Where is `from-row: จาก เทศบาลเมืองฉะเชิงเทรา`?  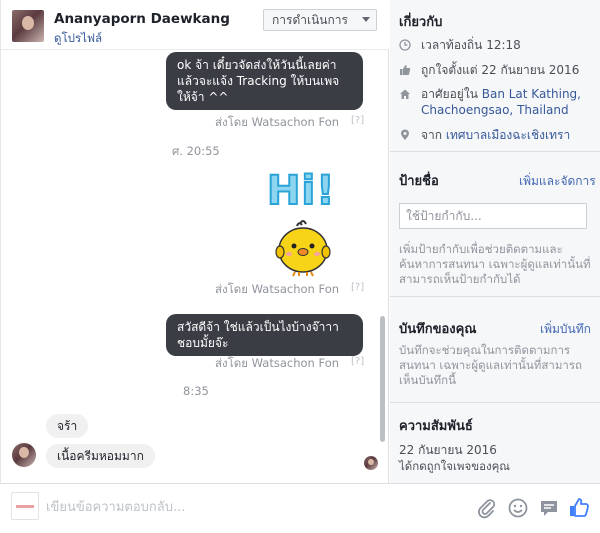 from-row: จาก เทศบาลเมืองฉะเชิงเทรา is located at coordinates (496, 135).